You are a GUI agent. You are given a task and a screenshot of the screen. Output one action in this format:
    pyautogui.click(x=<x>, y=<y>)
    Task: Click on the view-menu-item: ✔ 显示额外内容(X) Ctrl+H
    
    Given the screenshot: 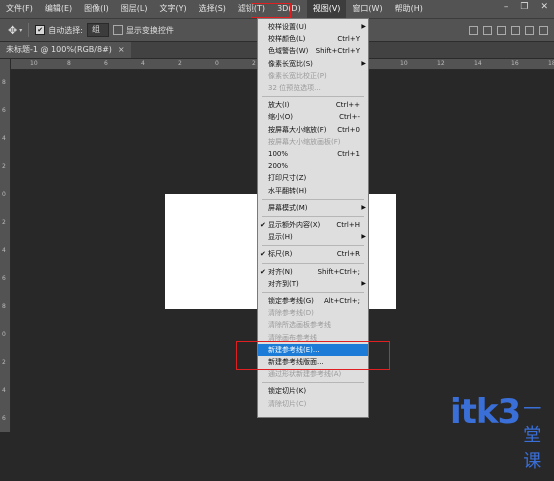 What is the action you would take?
    pyautogui.click(x=313, y=225)
    